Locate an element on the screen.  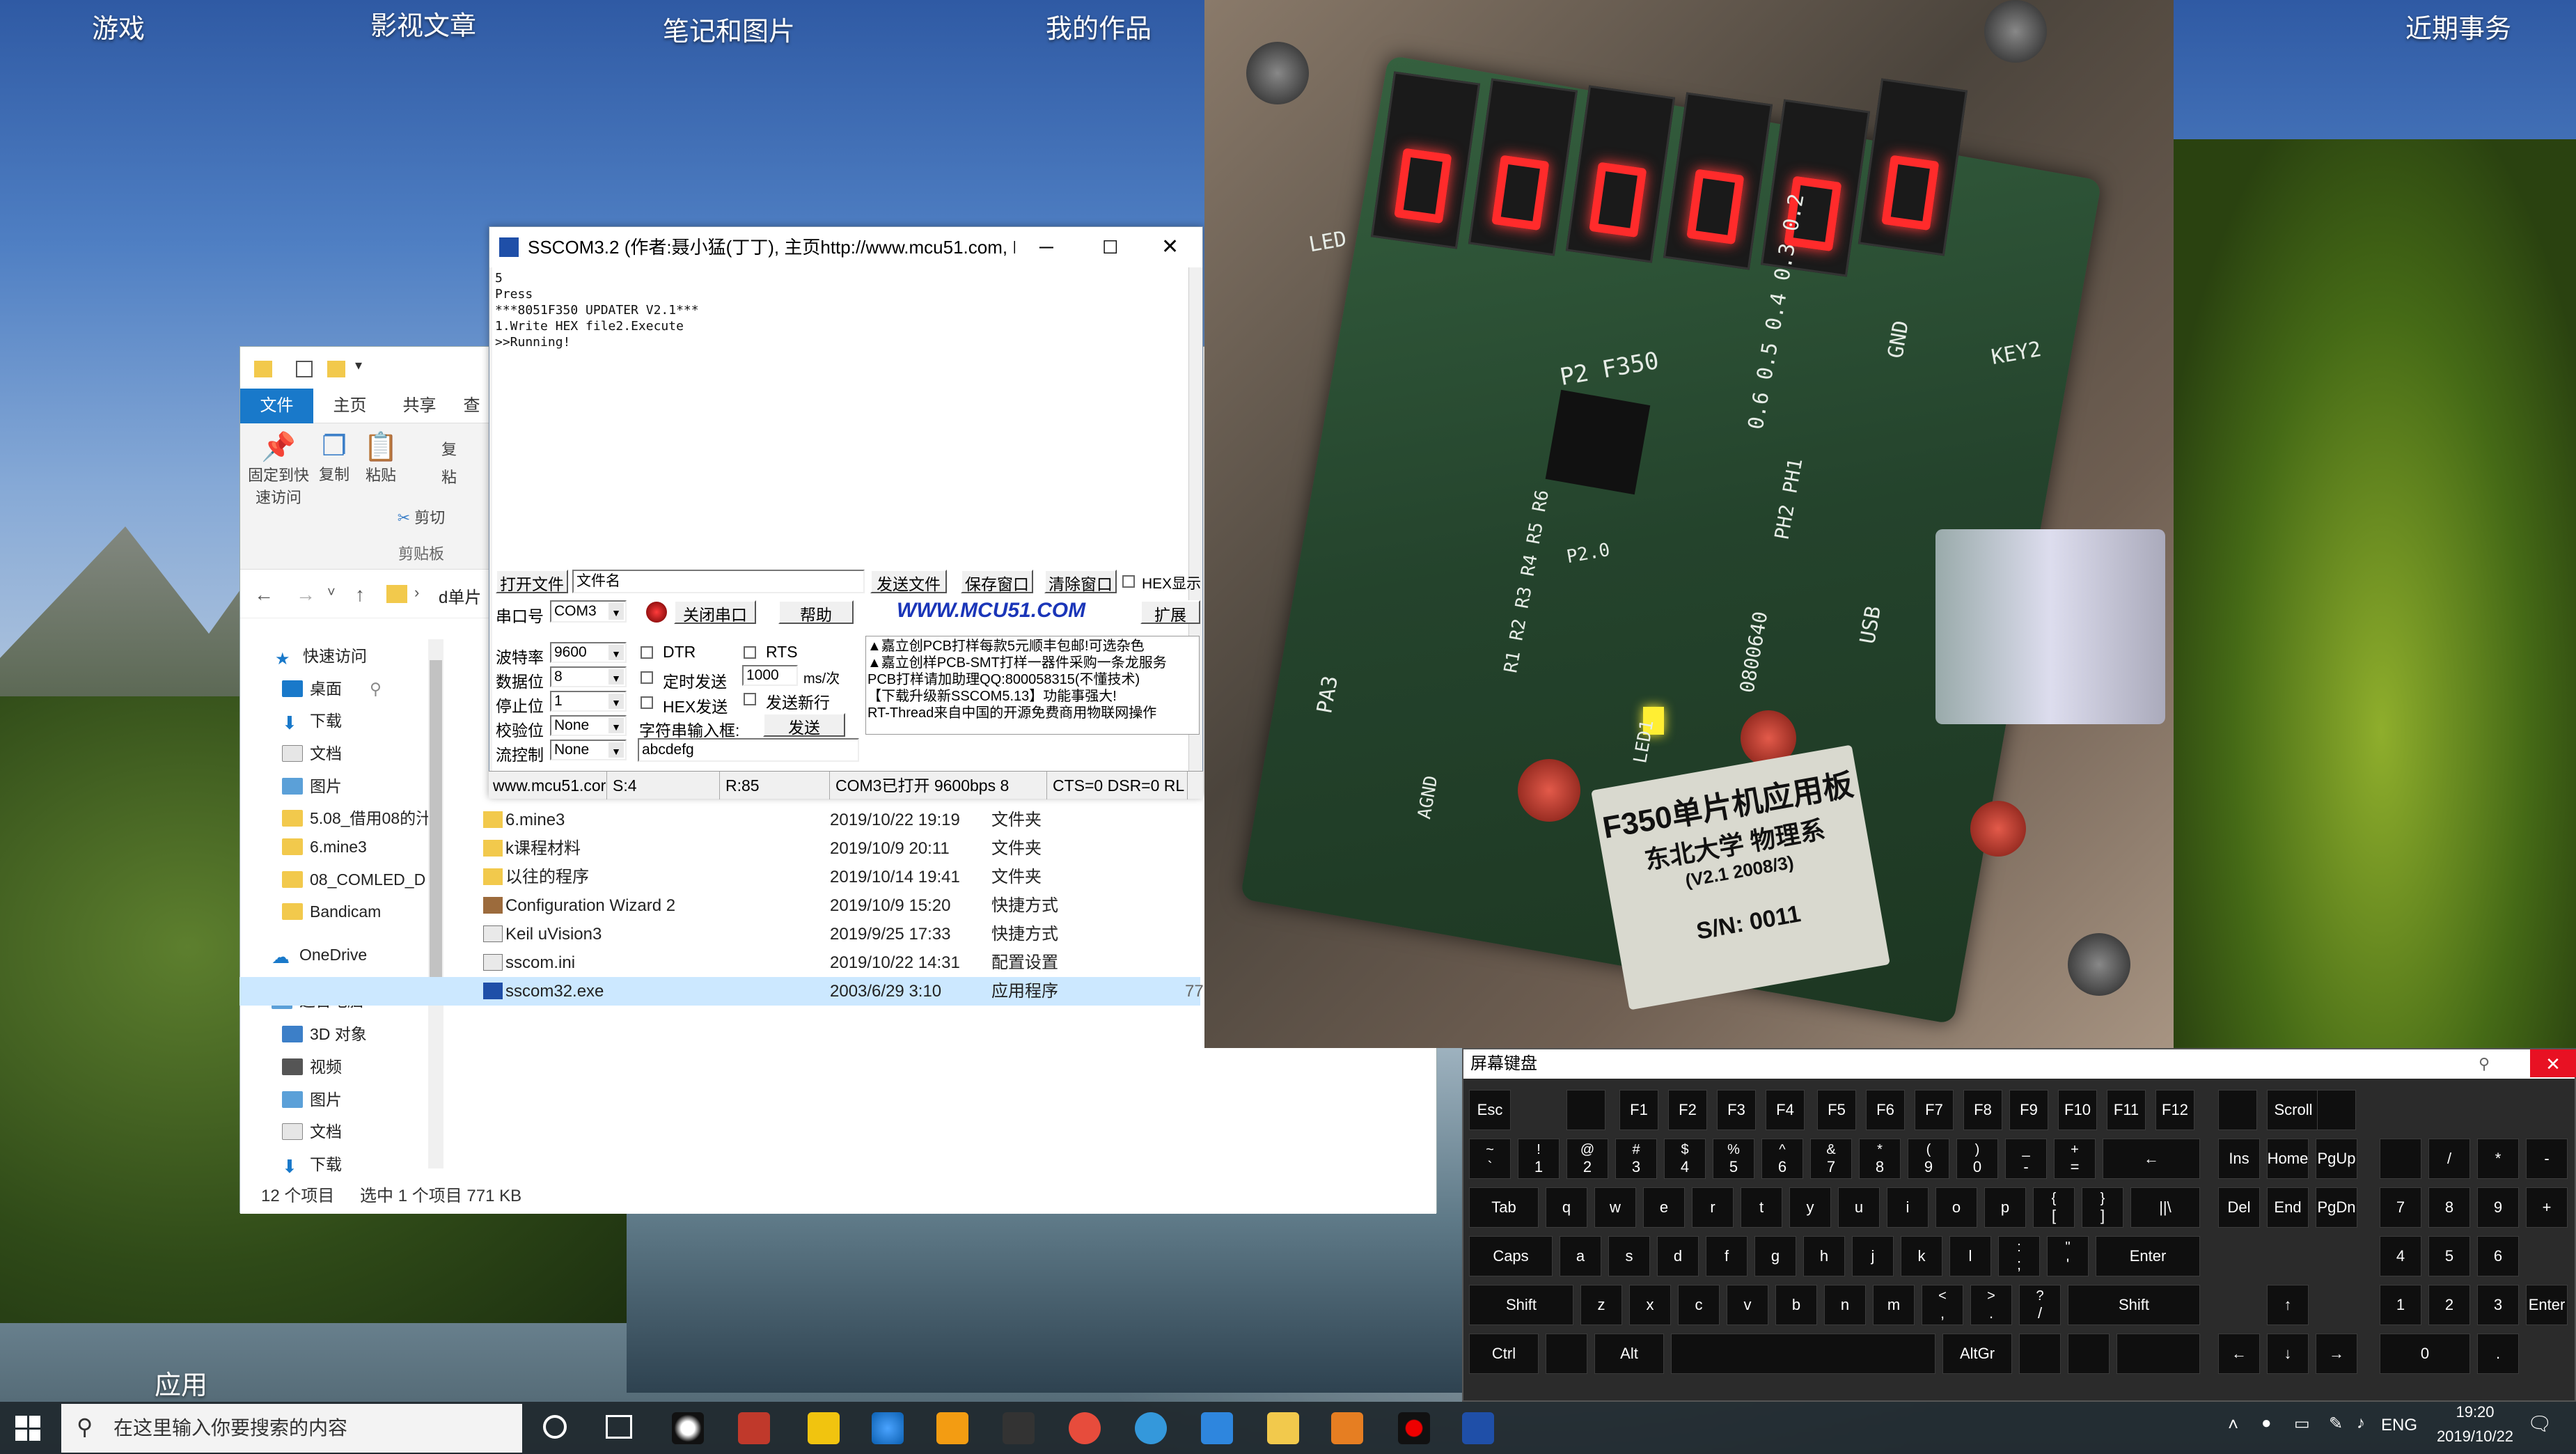
pin-icon: ⚲ is located at coordinates (2484, 1064).